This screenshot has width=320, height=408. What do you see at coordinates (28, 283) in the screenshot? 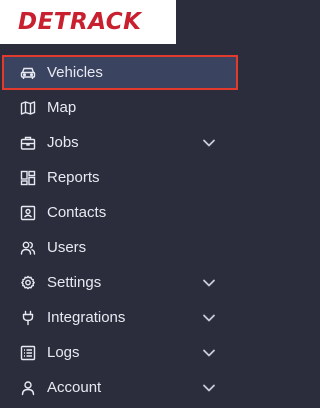
I see `gear-icon` at bounding box center [28, 283].